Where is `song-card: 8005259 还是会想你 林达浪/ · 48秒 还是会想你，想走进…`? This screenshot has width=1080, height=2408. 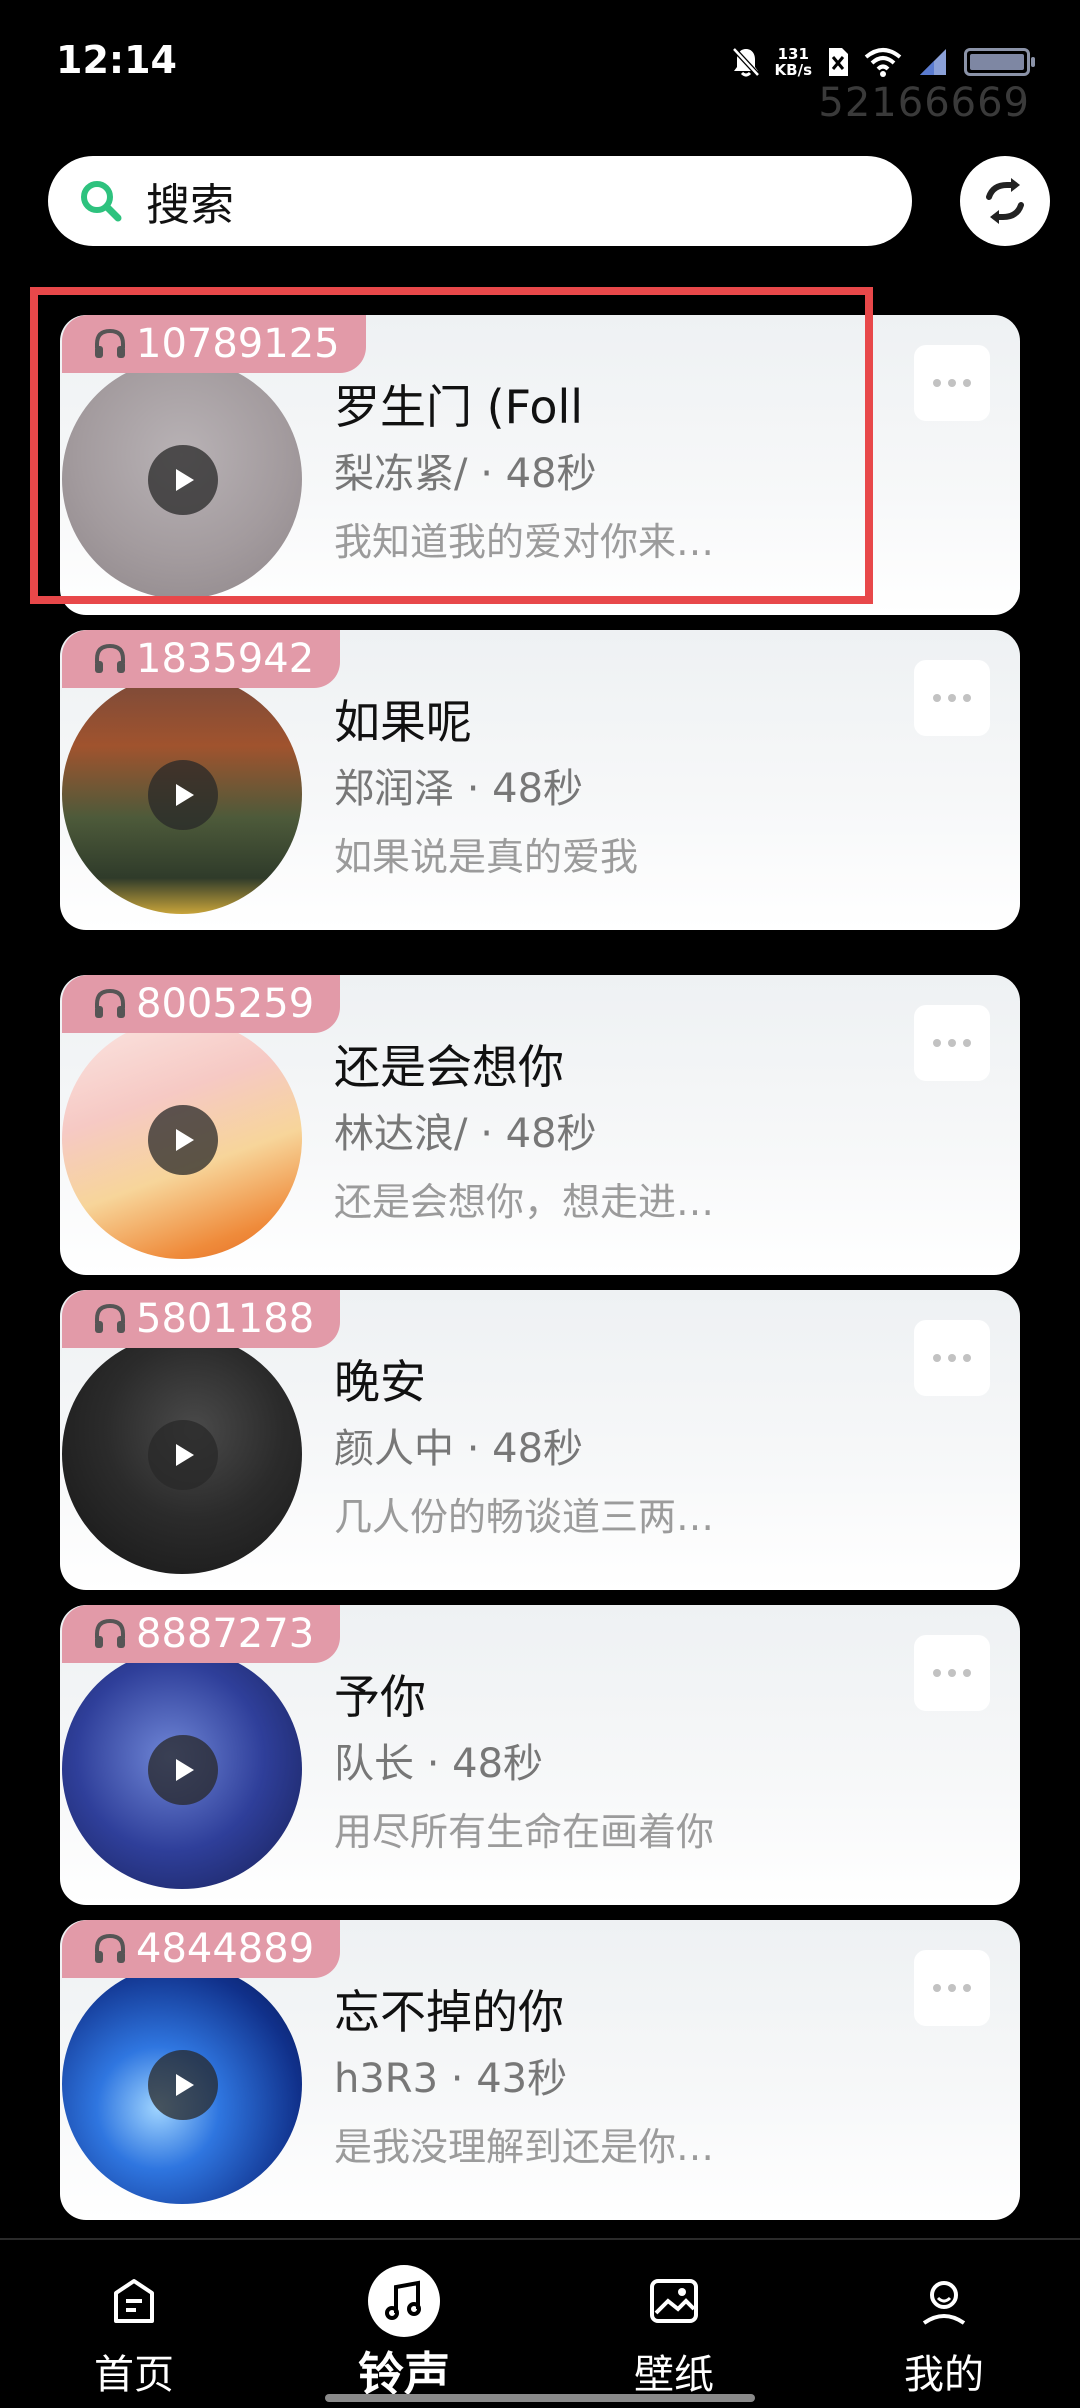
song-card: 8005259 还是会想你 林达浪/ · 48秒 还是会想你，想走进… is located at coordinates (540, 1125).